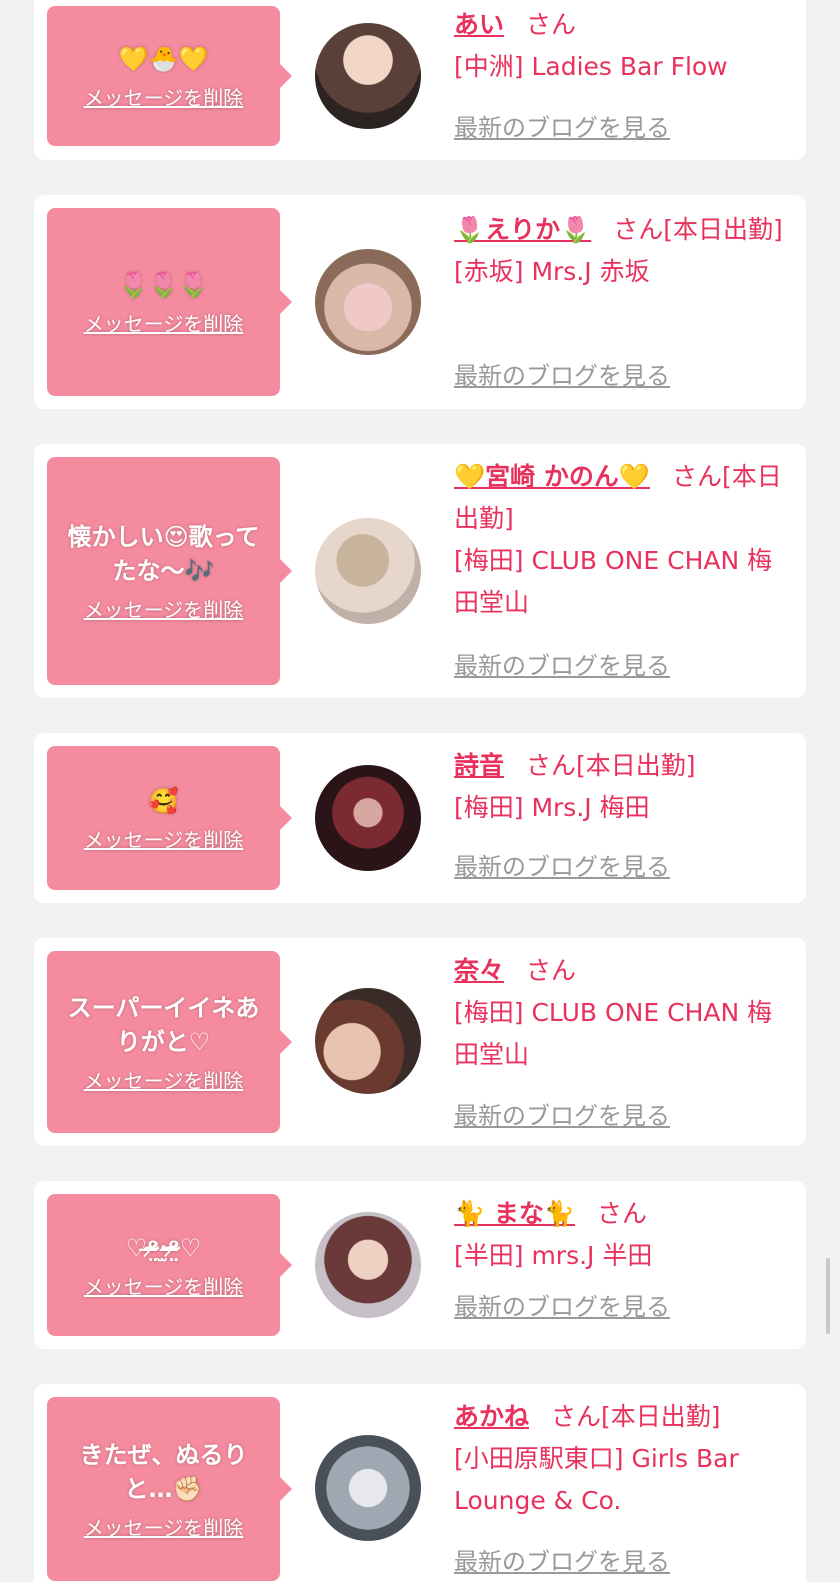 Image resolution: width=840 pixels, height=1582 pixels. What do you see at coordinates (828, 1296) in the screenshot?
I see `scrollbar` at bounding box center [828, 1296].